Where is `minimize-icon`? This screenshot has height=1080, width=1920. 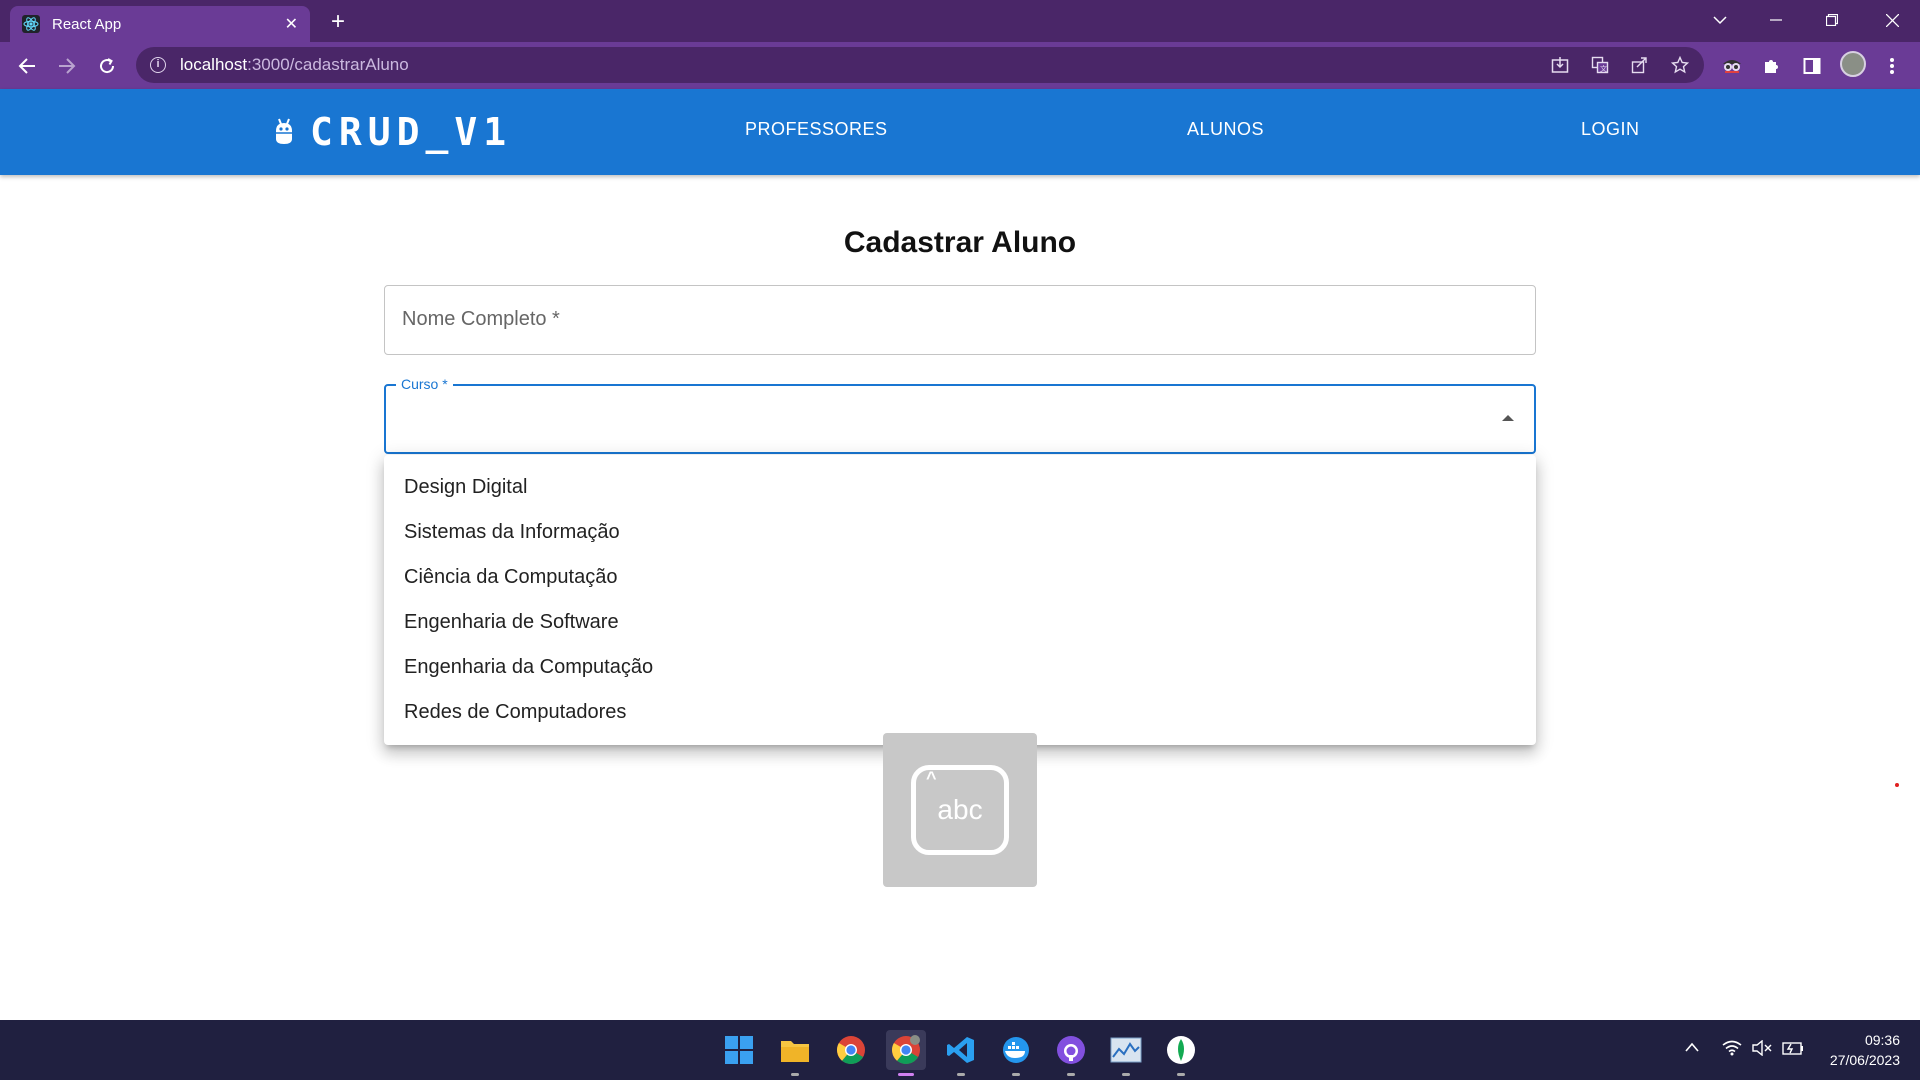
minimize-icon is located at coordinates (1776, 20).